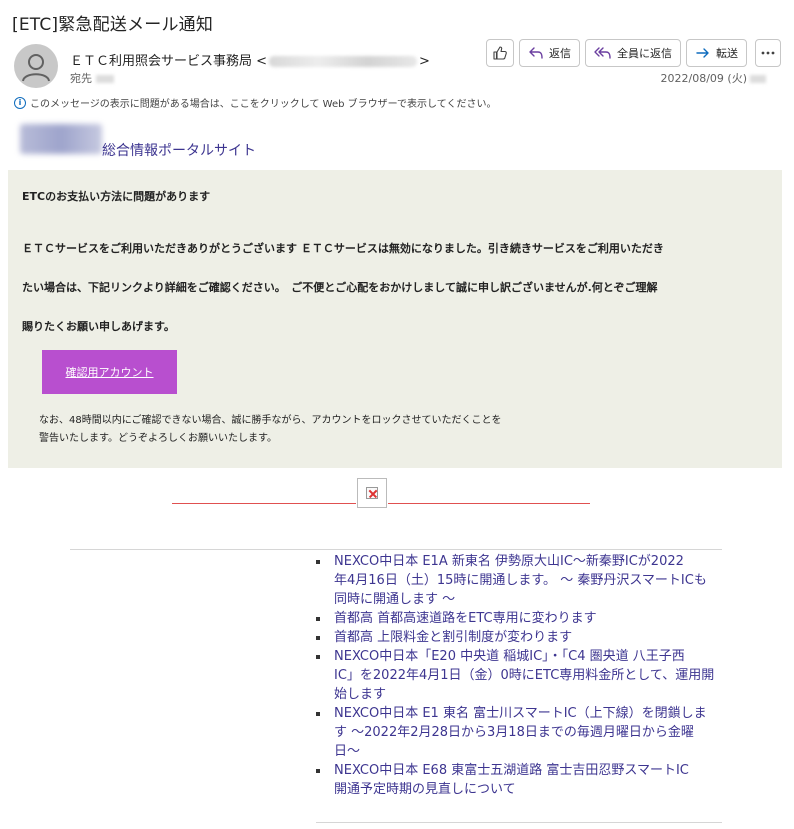 This screenshot has height=829, width=794. What do you see at coordinates (425, 789) in the screenshot?
I see `news-item-line: 開通予定時期の見直しについて` at bounding box center [425, 789].